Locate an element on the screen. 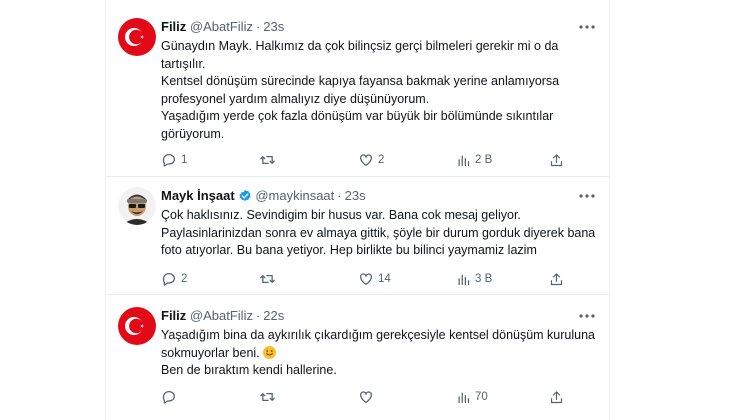  like-button: 14 is located at coordinates (374, 279).